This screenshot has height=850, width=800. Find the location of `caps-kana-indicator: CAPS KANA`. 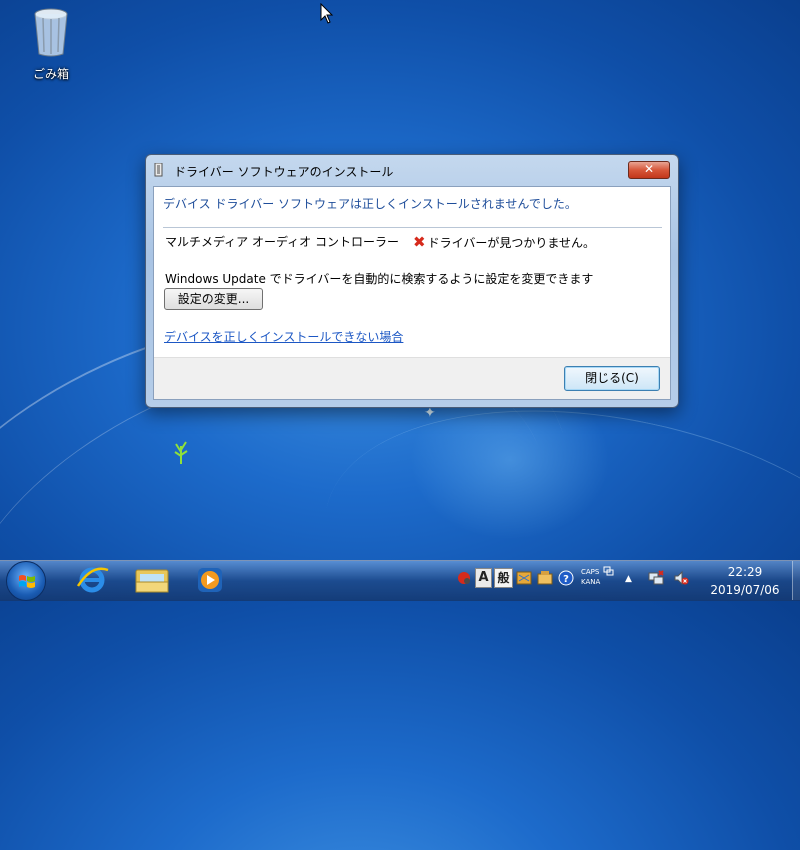

caps-kana-indicator: CAPS KANA is located at coordinates (590, 577).